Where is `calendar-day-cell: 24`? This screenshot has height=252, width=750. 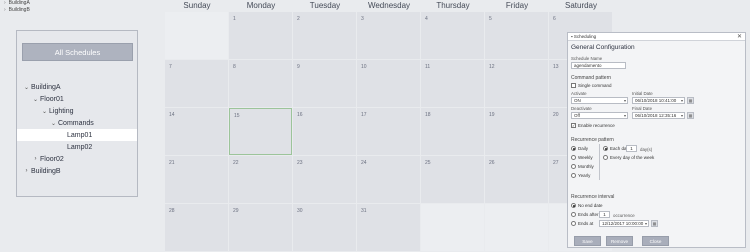
calendar-day-cell: 24 is located at coordinates (388, 179).